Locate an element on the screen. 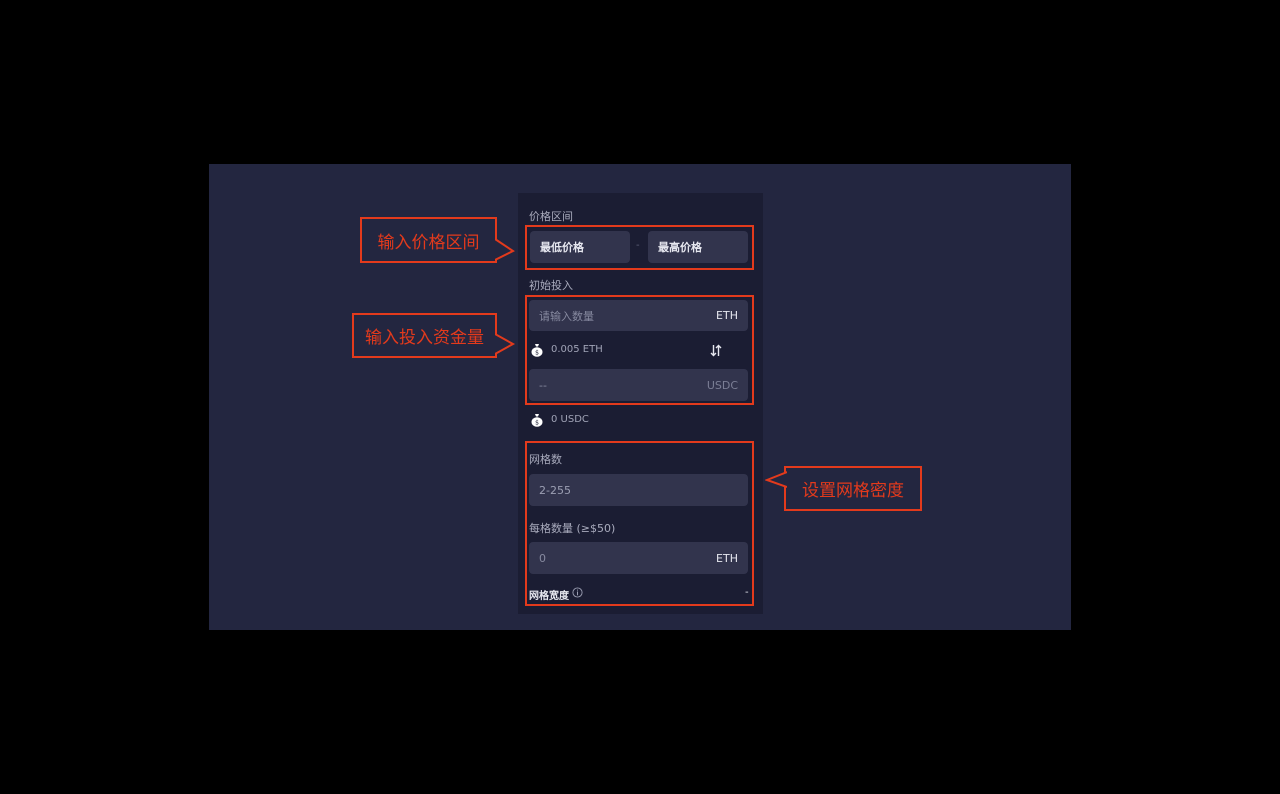  investment-highlight is located at coordinates (639, 350).